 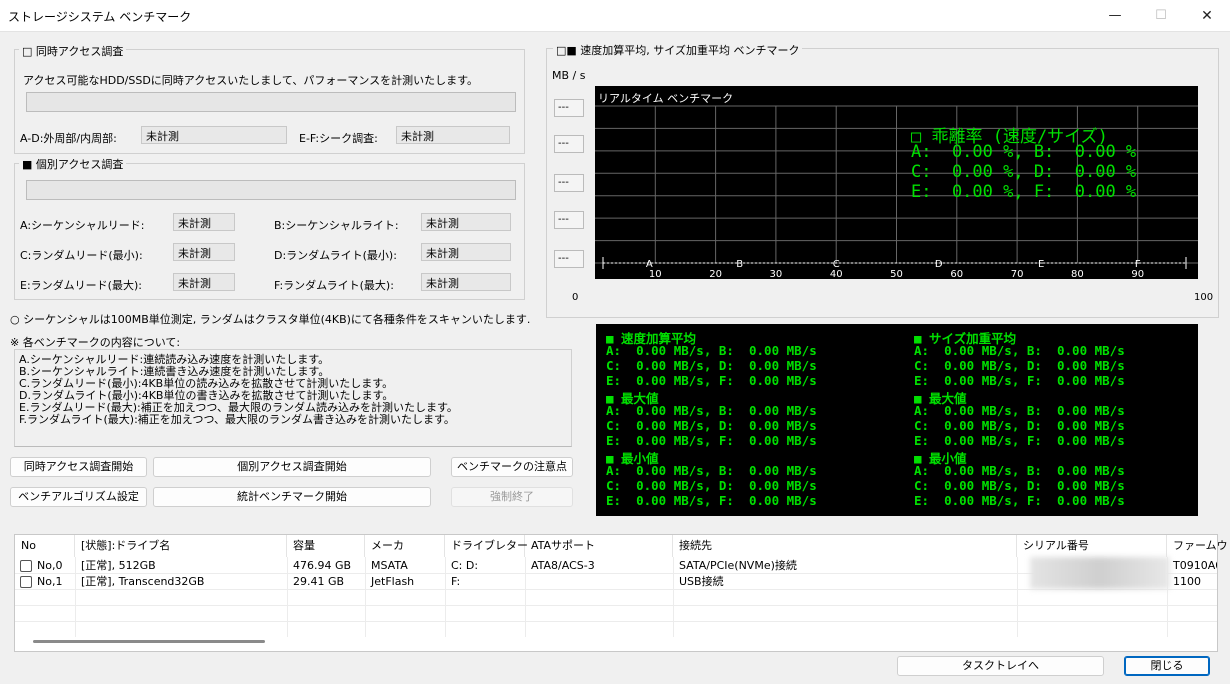 I want to click on maximize-icon: ☐, so click(x=1161, y=16).